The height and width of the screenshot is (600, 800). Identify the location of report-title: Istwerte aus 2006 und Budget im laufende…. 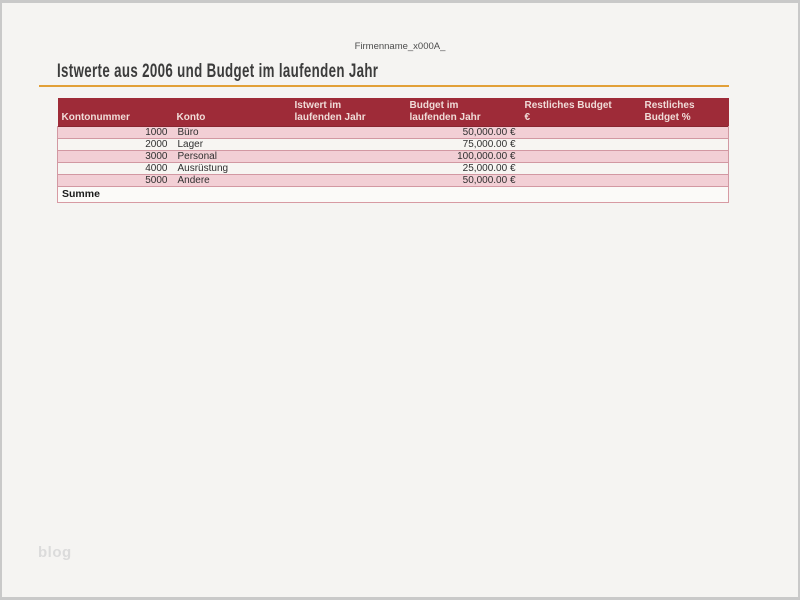
(218, 71).